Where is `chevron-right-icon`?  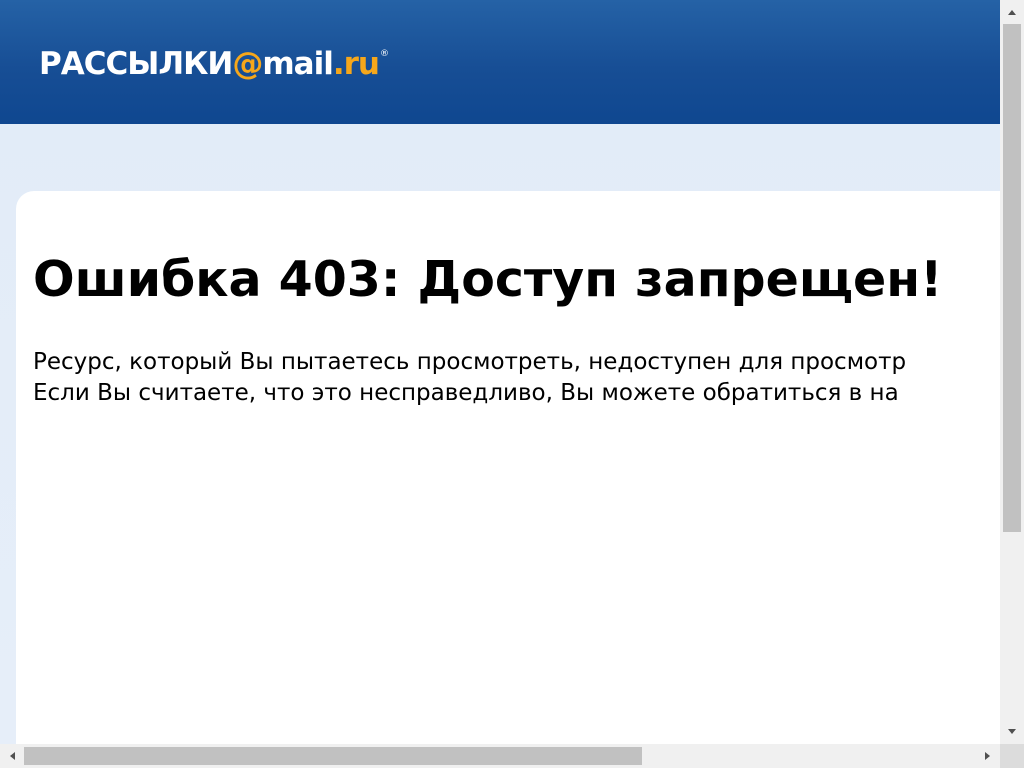 chevron-right-icon is located at coordinates (988, 756).